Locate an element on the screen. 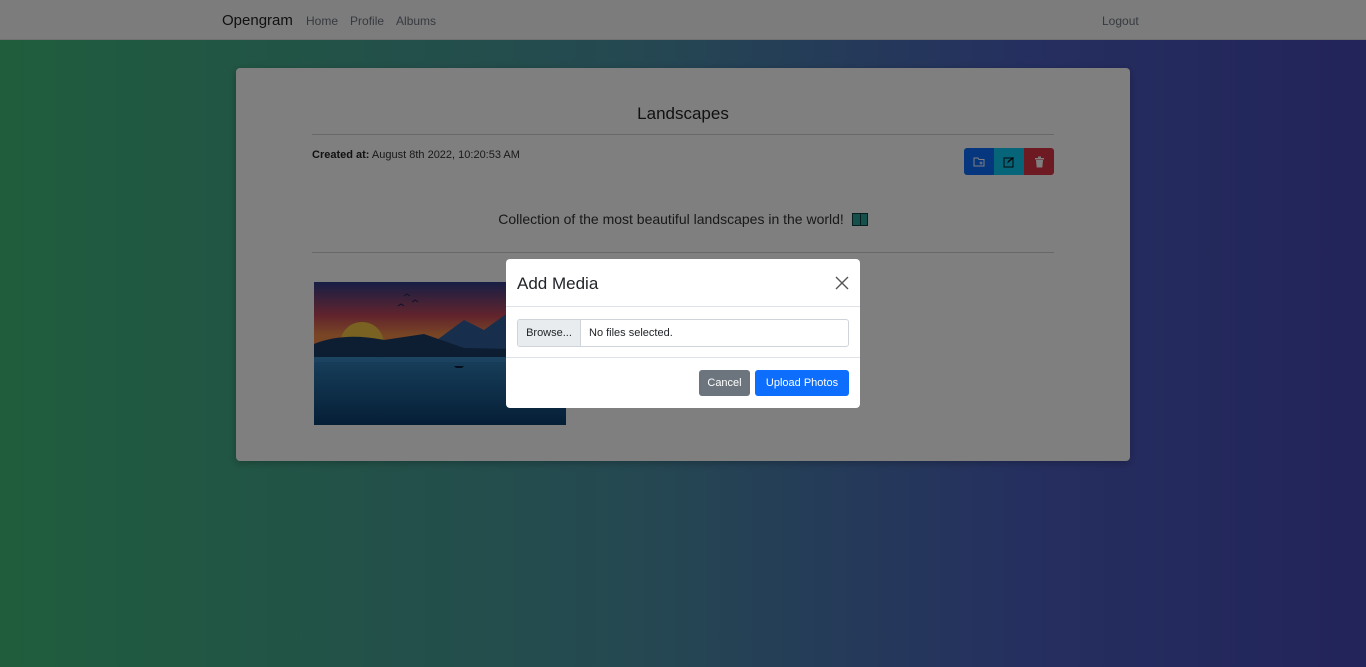  close-button is located at coordinates (842, 283).